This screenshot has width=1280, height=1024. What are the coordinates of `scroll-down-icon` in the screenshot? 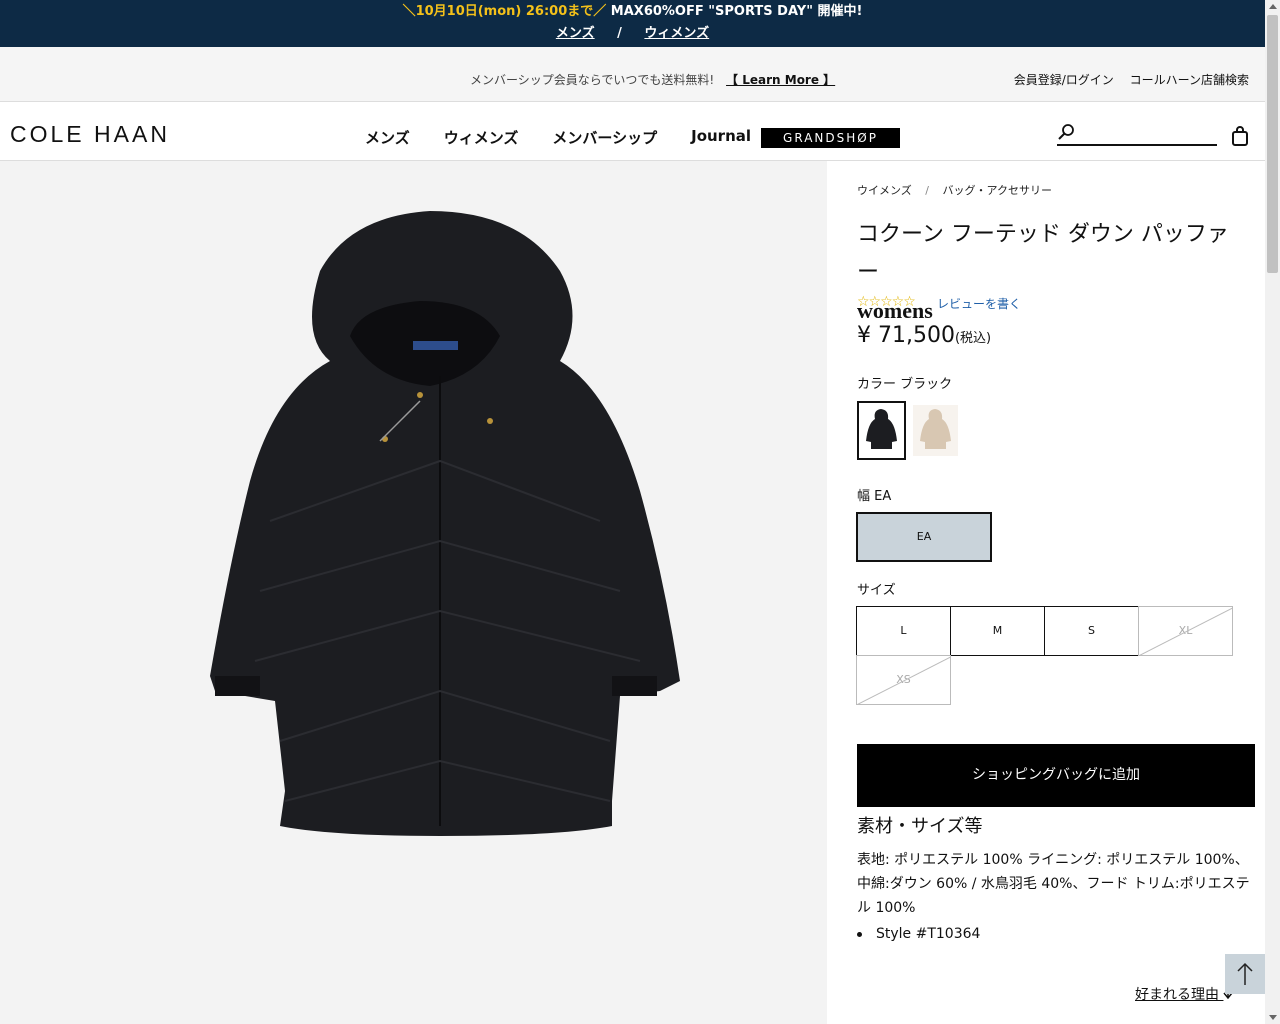 It's located at (1273, 1017).